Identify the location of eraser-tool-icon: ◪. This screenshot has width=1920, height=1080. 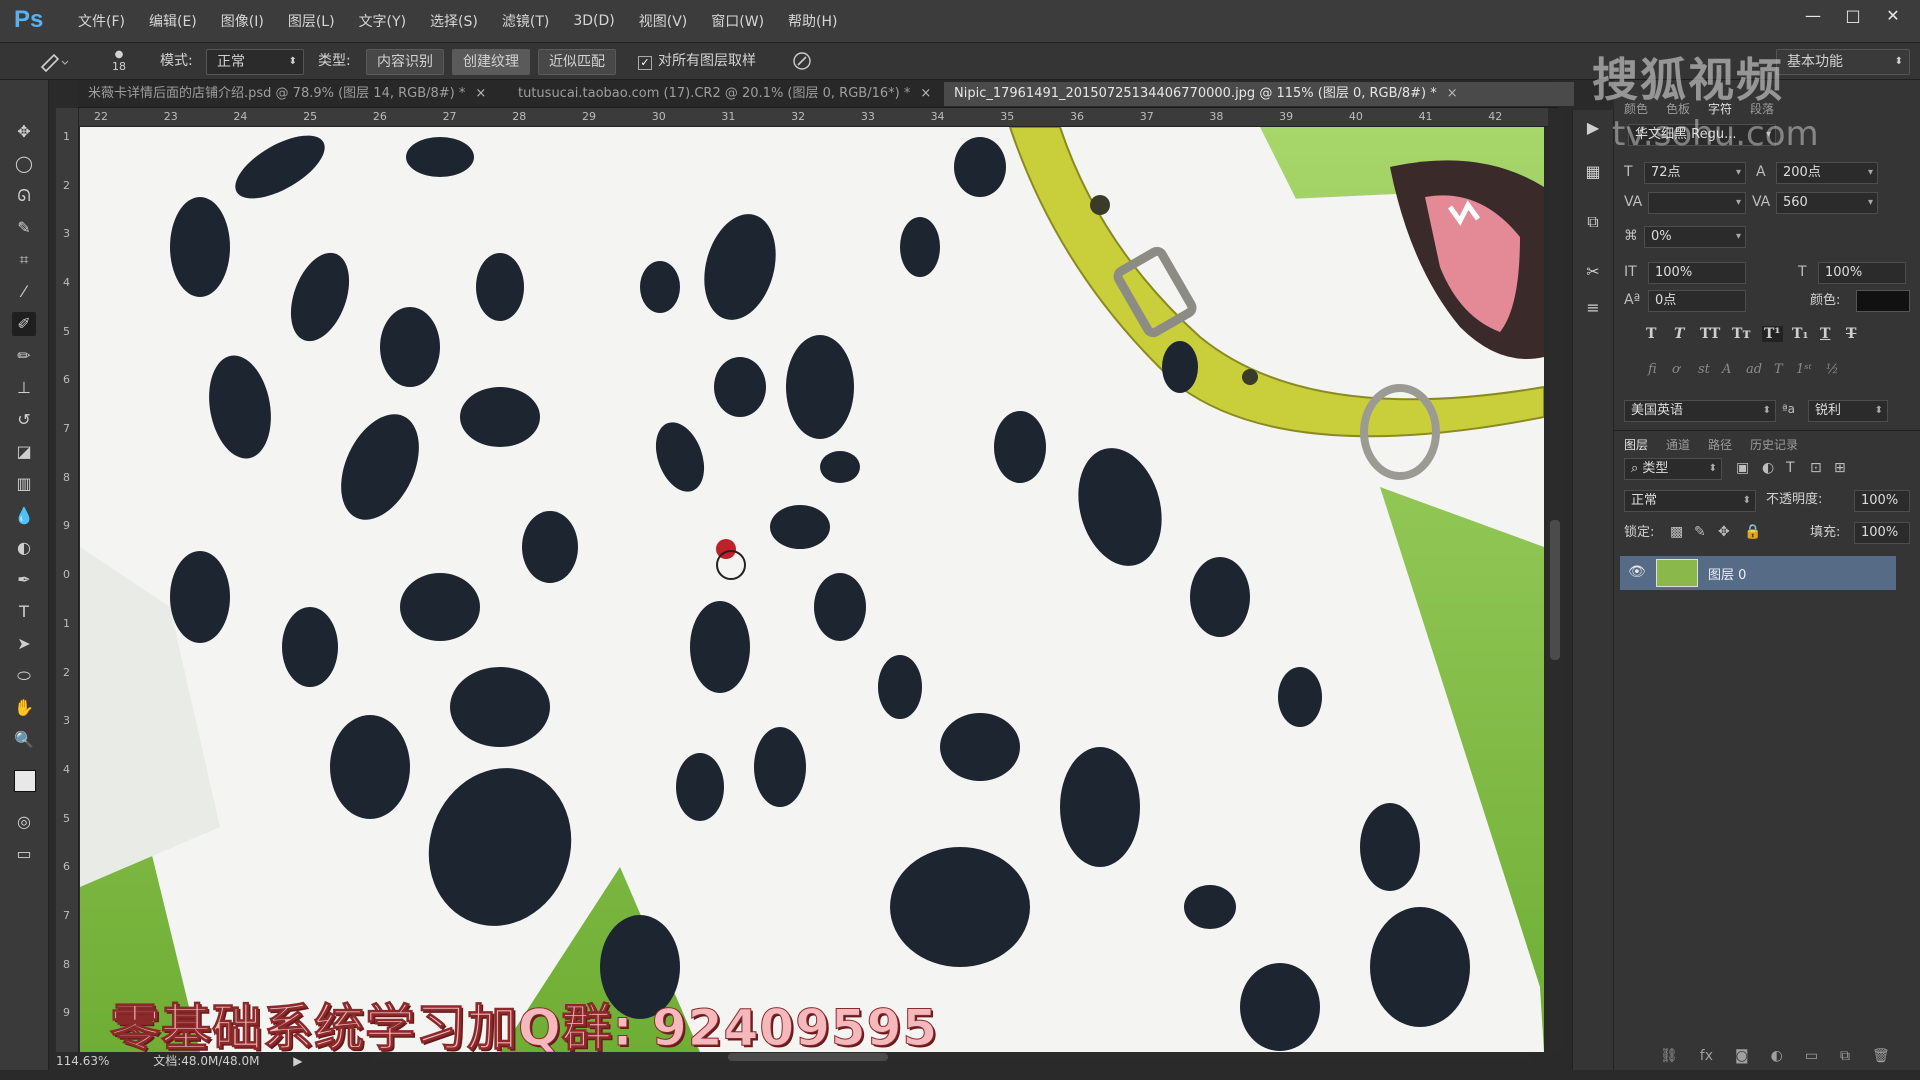
(24, 452).